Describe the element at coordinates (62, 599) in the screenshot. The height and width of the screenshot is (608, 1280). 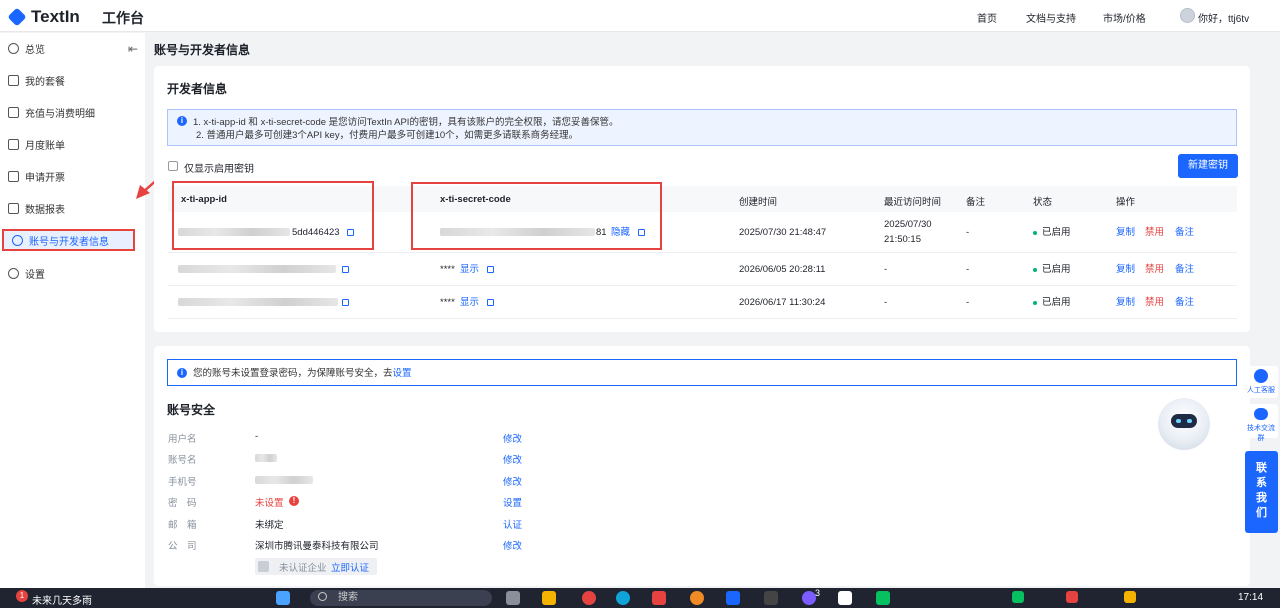
I see `weather-widget: 未来几天多雨` at that location.